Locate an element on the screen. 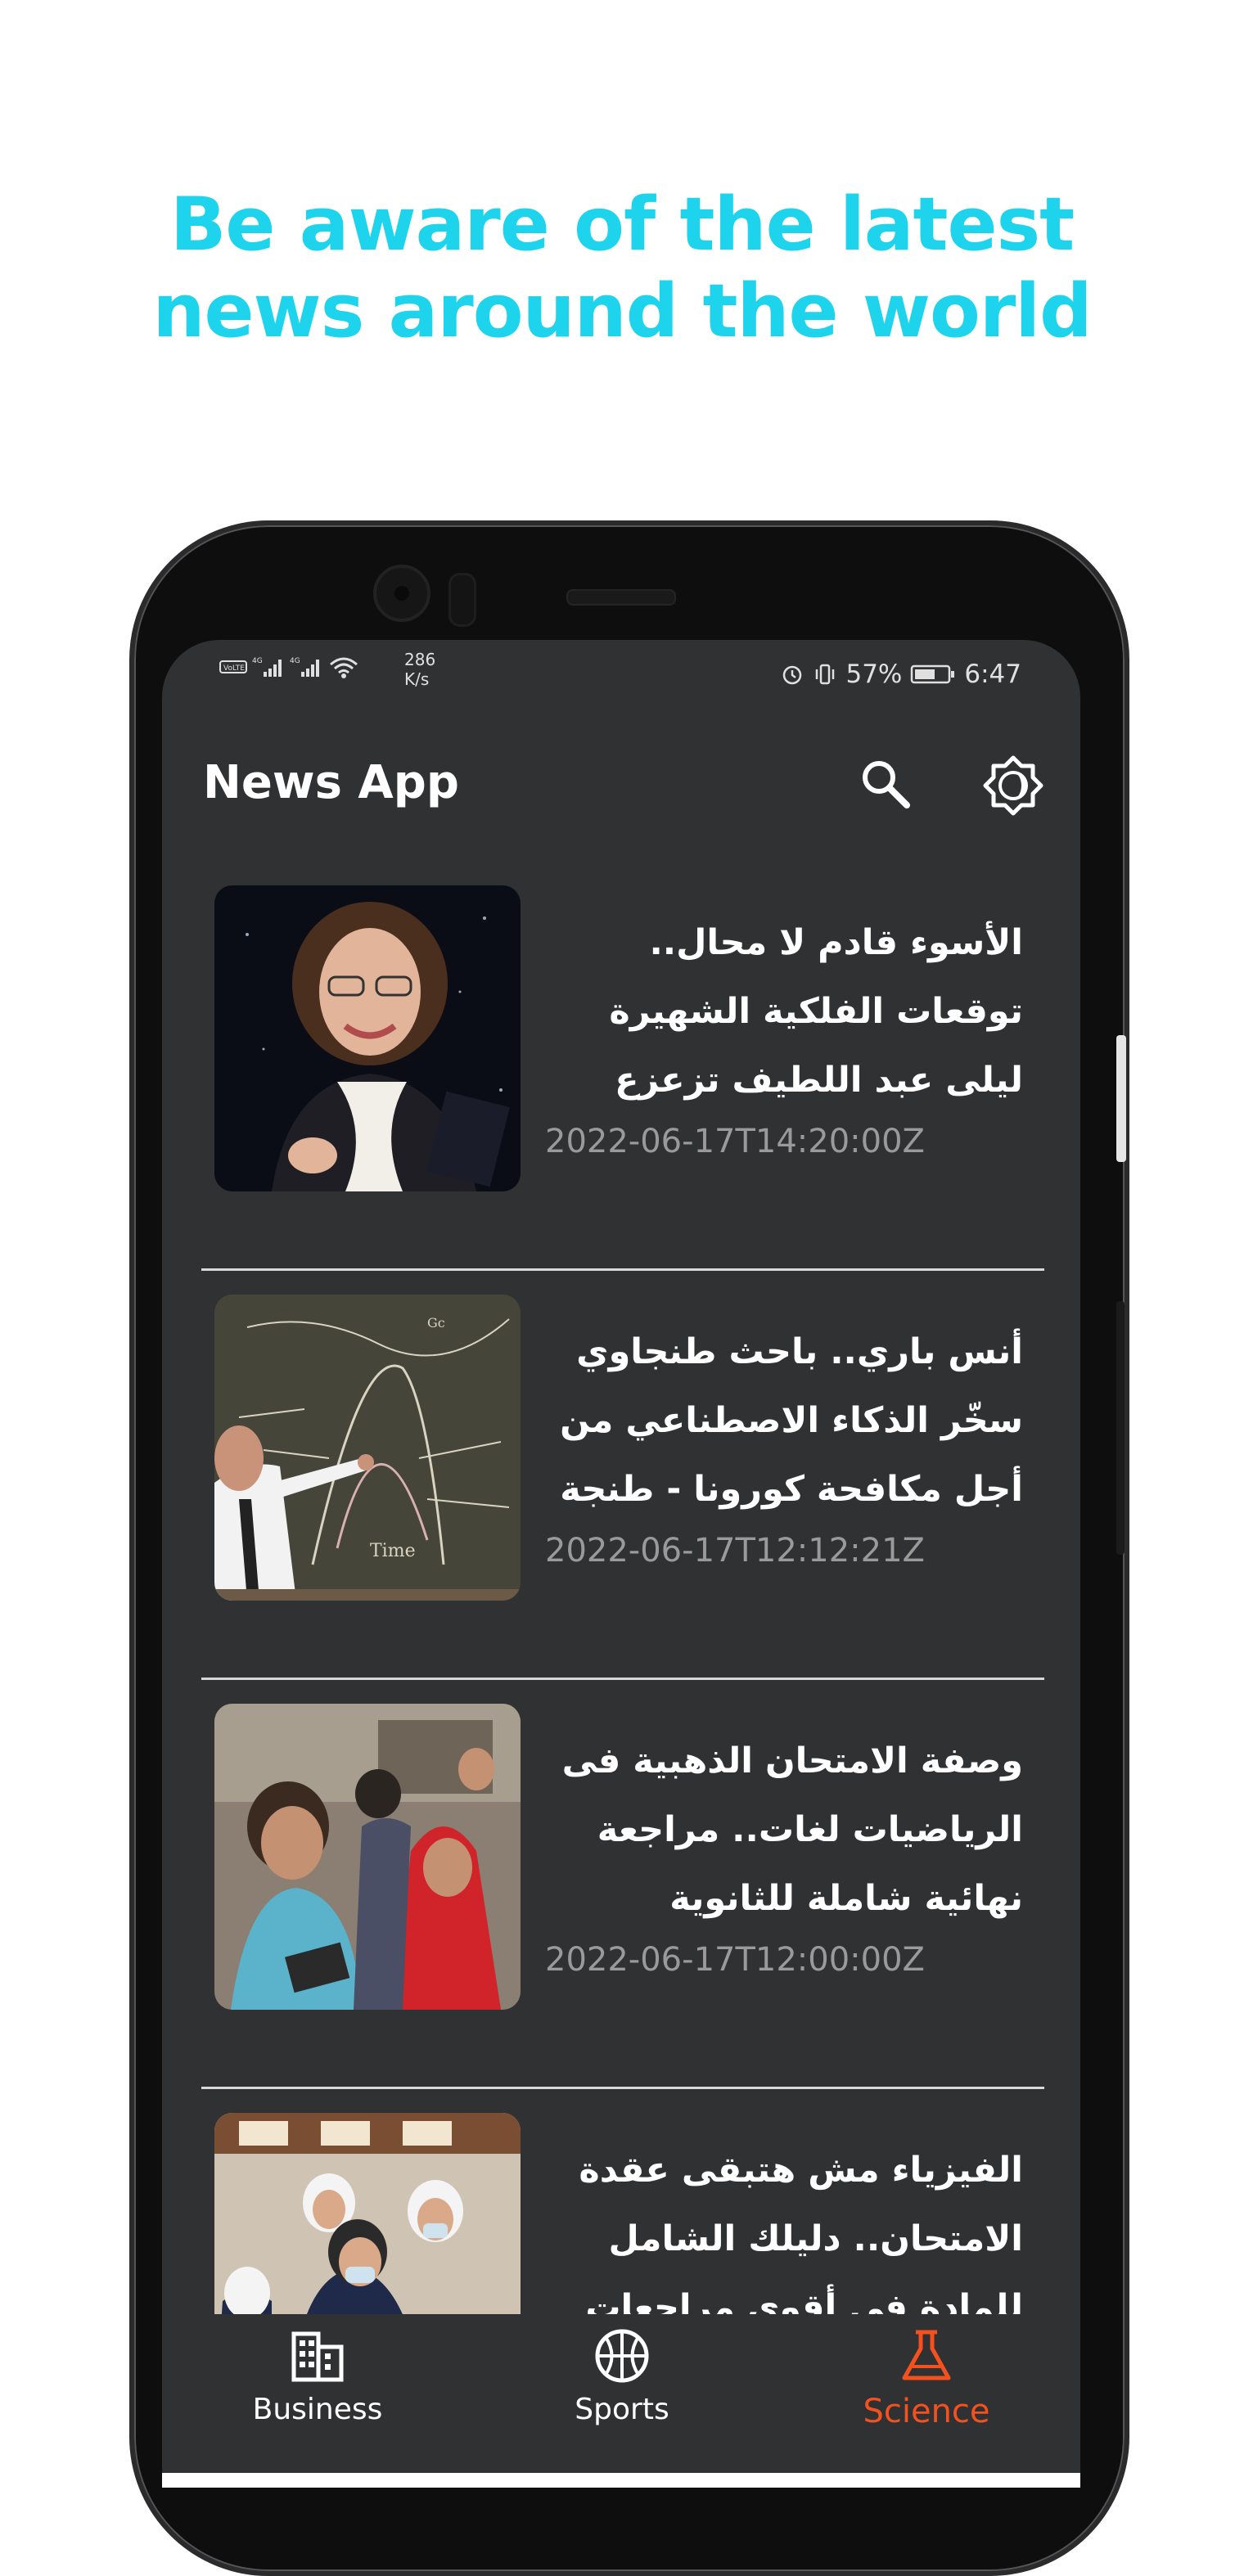  headline-line-1: Be aware of the latest is located at coordinates (622, 225).